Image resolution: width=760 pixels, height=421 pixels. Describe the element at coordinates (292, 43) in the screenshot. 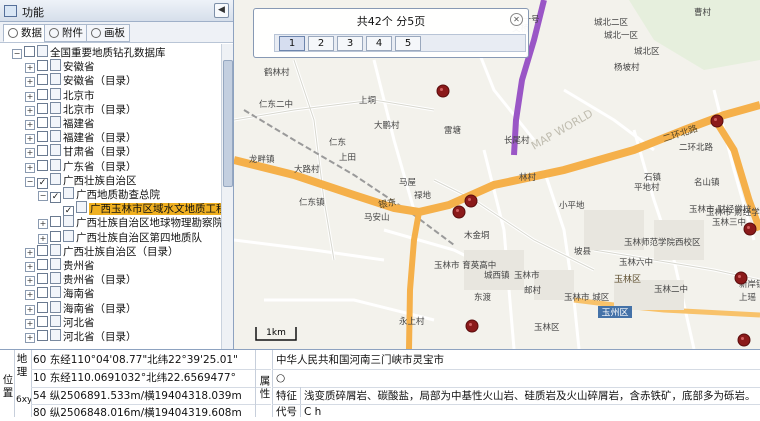

I see `page-button-1: 1` at that location.